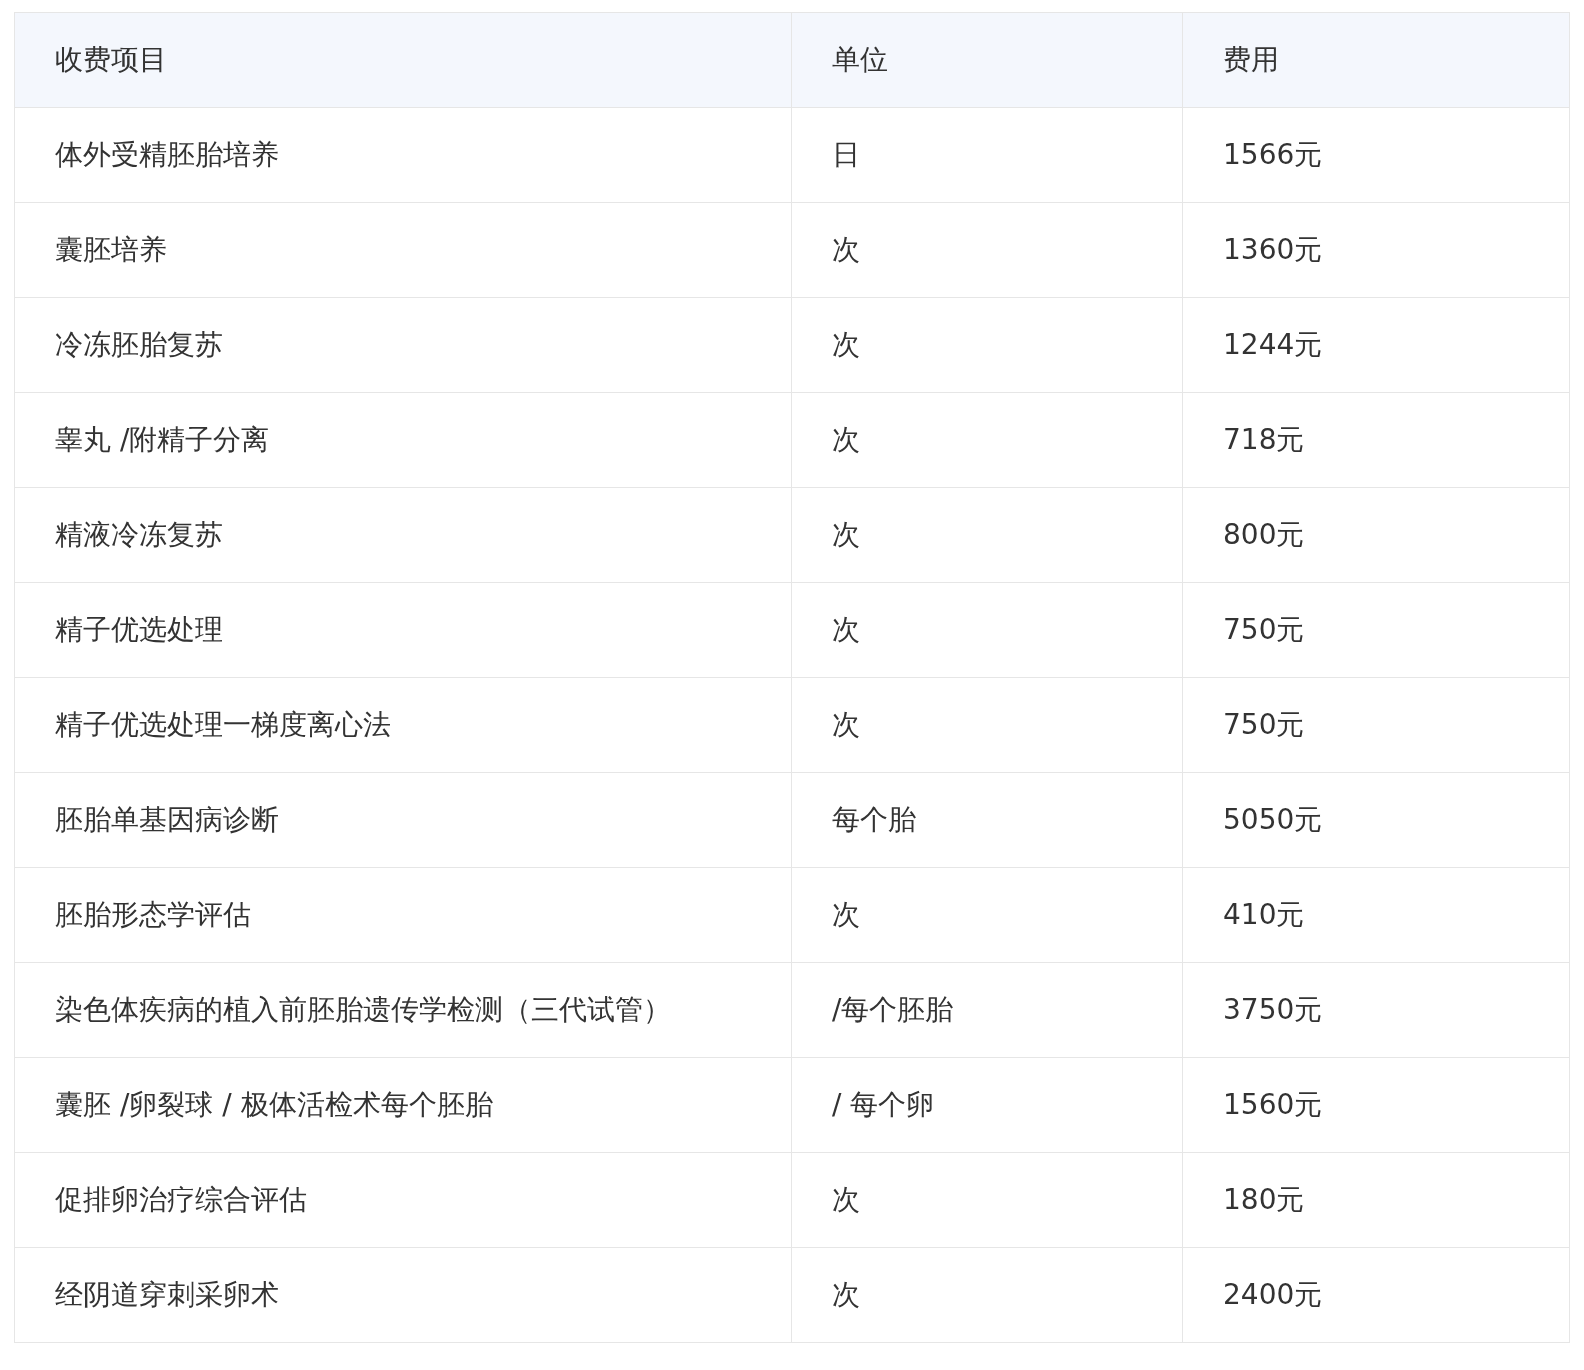 This screenshot has width=1584, height=1370. What do you see at coordinates (1376, 1295) in the screenshot?
I see `table-cell: 2400元` at bounding box center [1376, 1295].